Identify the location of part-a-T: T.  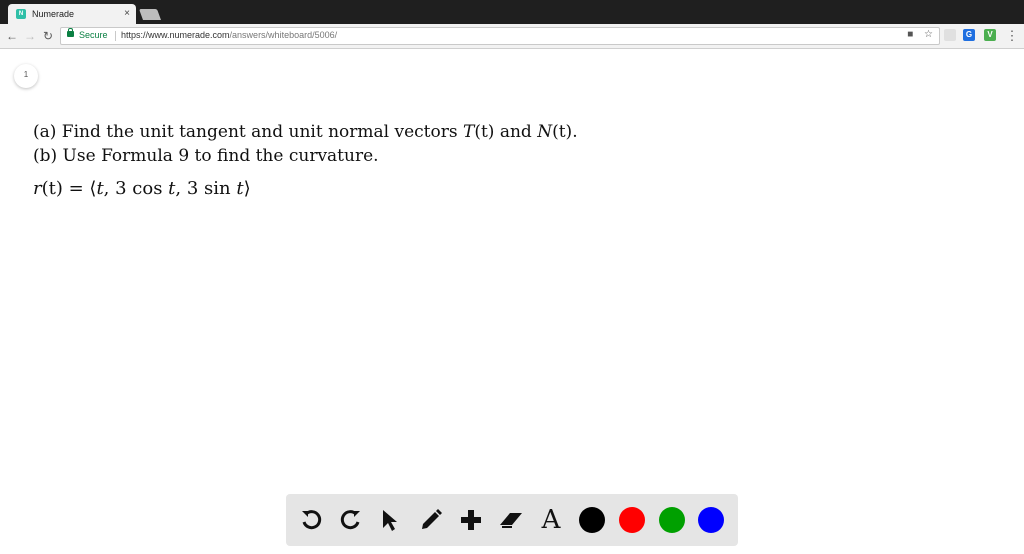
(468, 132).